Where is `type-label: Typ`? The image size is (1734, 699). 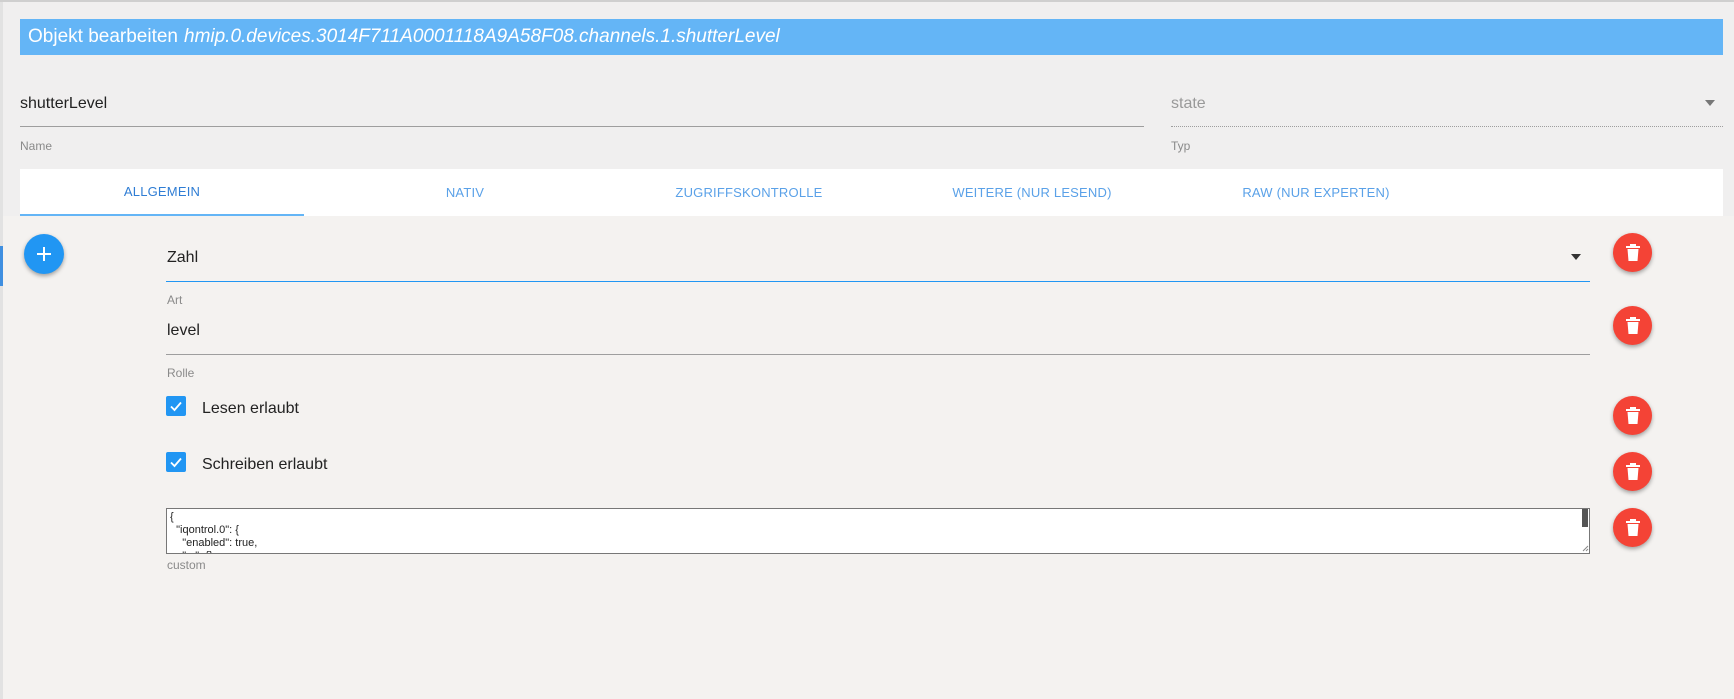
type-label: Typ is located at coordinates (1181, 146).